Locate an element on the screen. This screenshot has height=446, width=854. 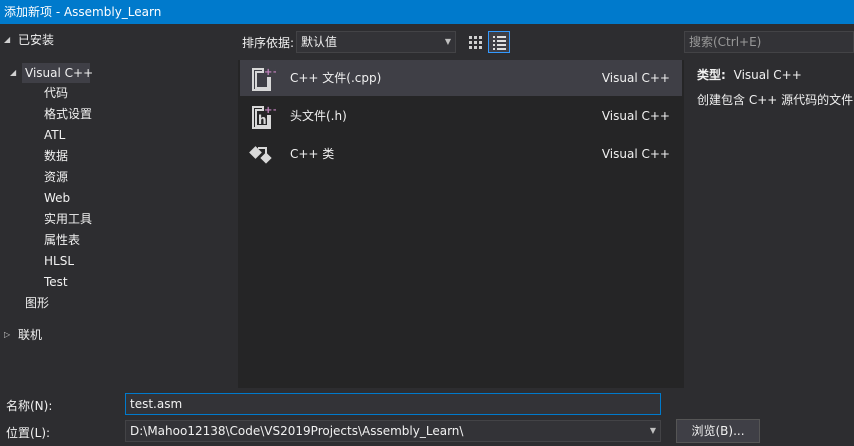
collapsed-arrow-icon: ▷ is located at coordinates (7, 335).